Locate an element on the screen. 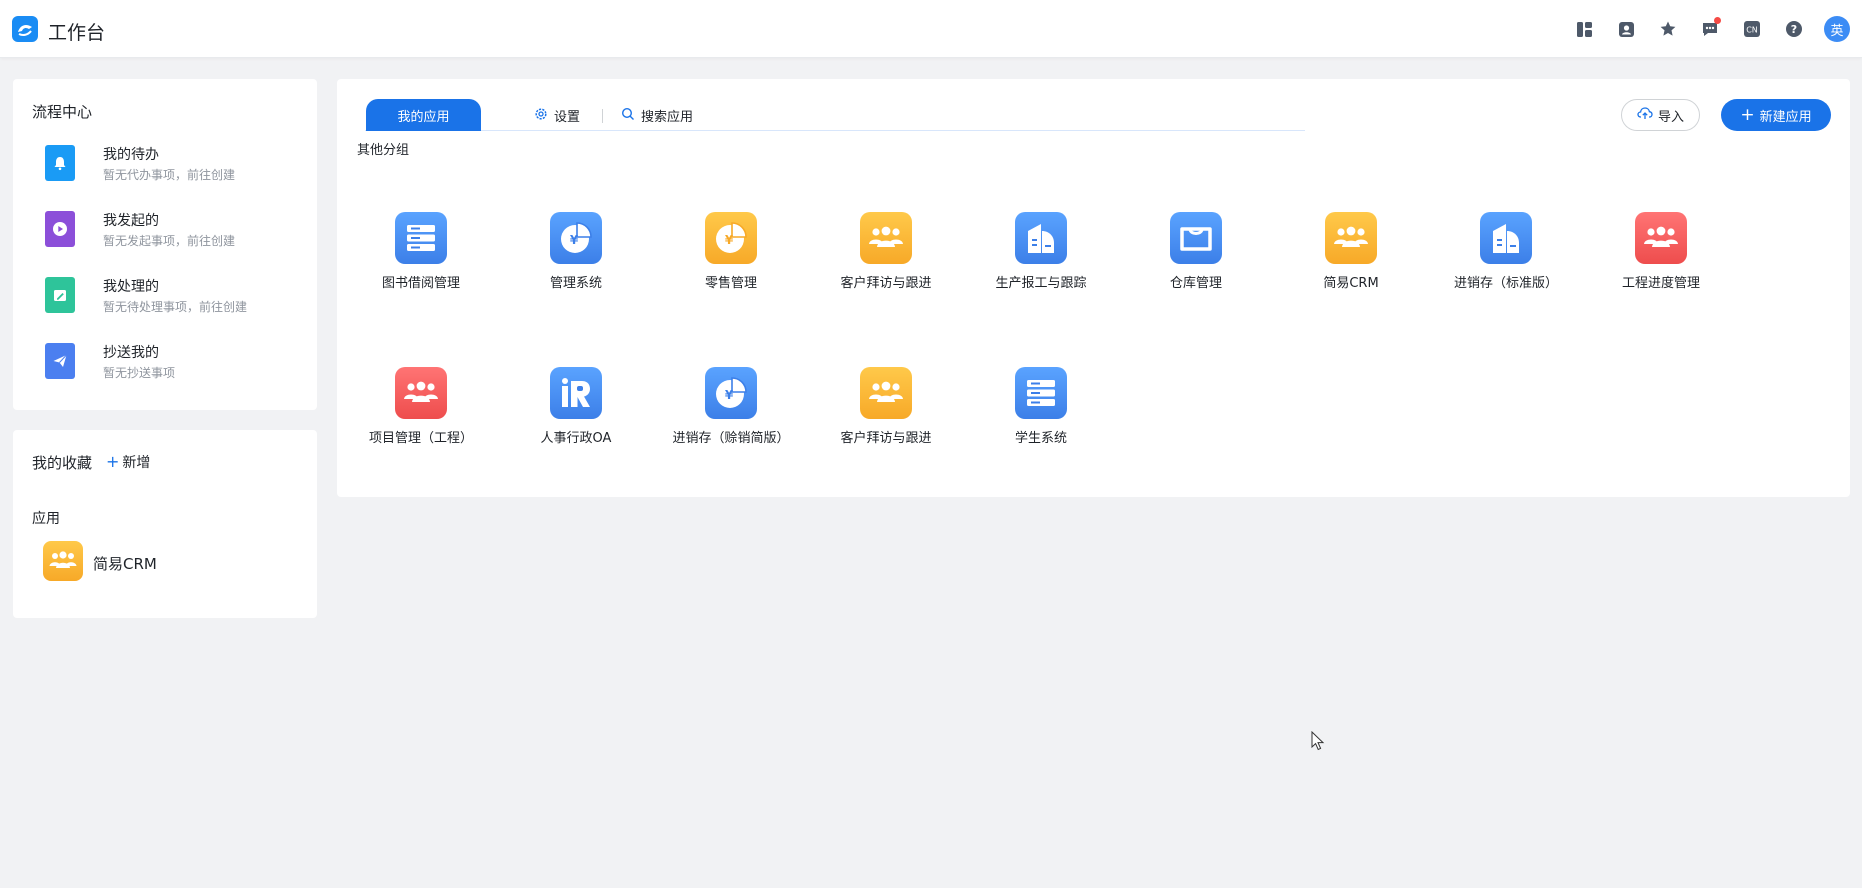 The height and width of the screenshot is (888, 1862). layout-icon is located at coordinates (1584, 29).